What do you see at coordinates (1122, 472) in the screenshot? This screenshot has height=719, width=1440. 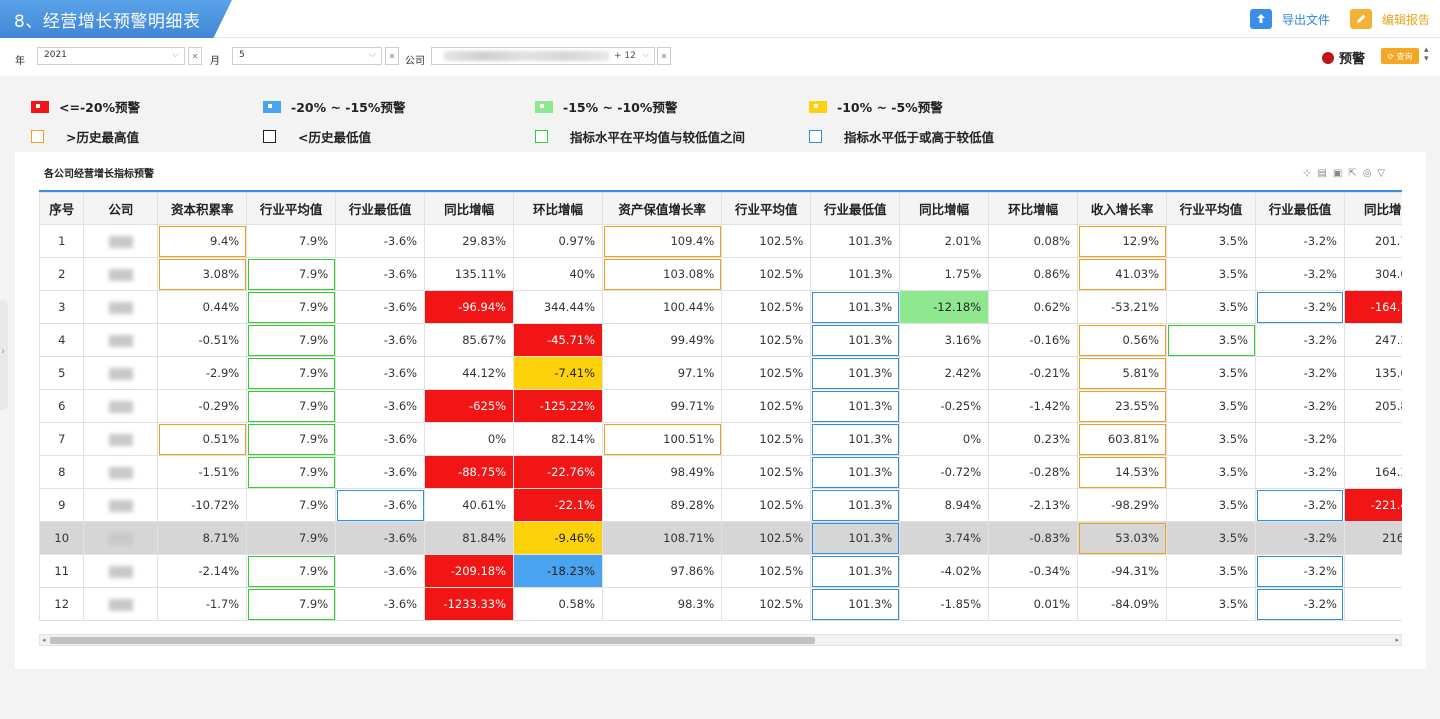 I see `table-cell: 14.53%` at bounding box center [1122, 472].